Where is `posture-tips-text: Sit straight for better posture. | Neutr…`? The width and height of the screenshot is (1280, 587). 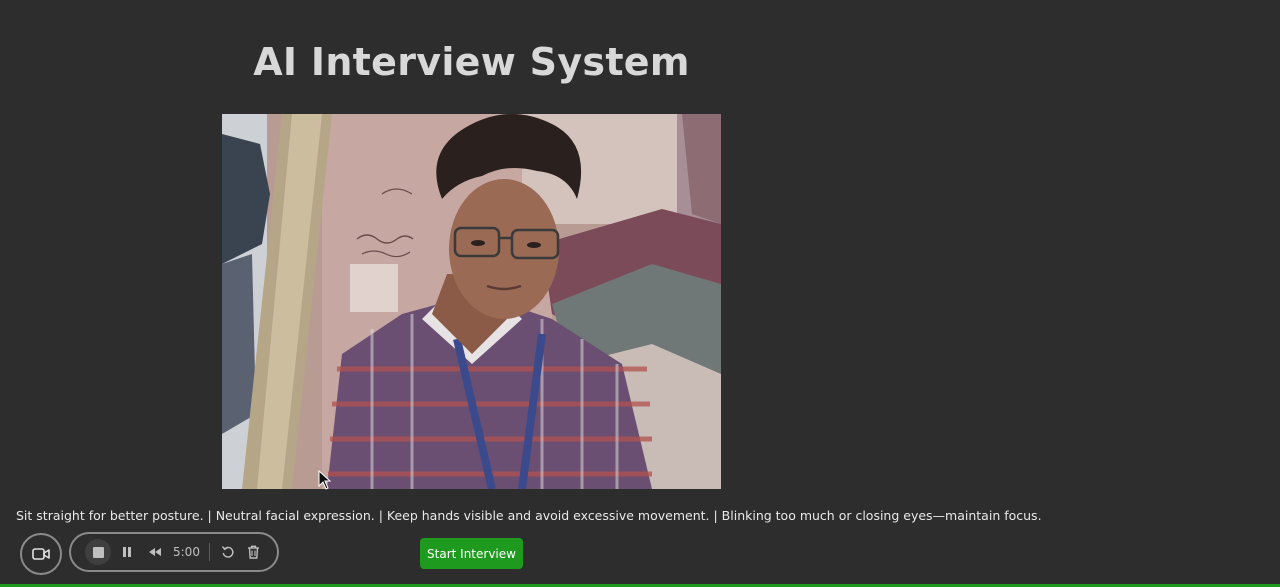
posture-tips-text: Sit straight for better posture. | Neutr… is located at coordinates (529, 515).